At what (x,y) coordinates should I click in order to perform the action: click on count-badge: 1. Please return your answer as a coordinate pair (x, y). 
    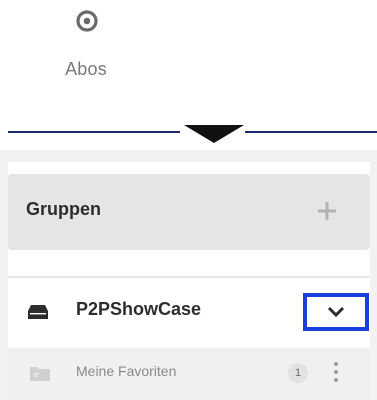
    Looking at the image, I should click on (298, 373).